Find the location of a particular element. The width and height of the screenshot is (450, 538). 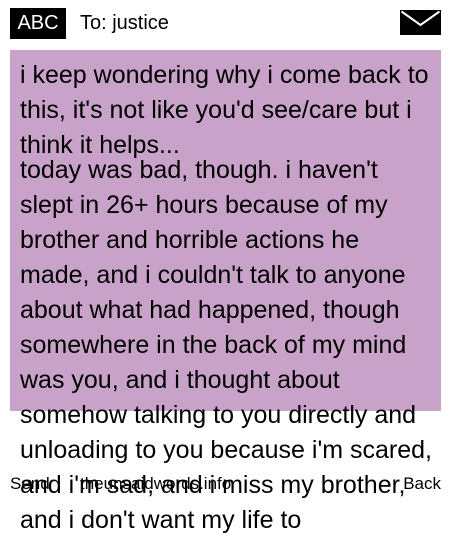

softkey-bar: Send theunsaidwords.info Back is located at coordinates (225, 485).